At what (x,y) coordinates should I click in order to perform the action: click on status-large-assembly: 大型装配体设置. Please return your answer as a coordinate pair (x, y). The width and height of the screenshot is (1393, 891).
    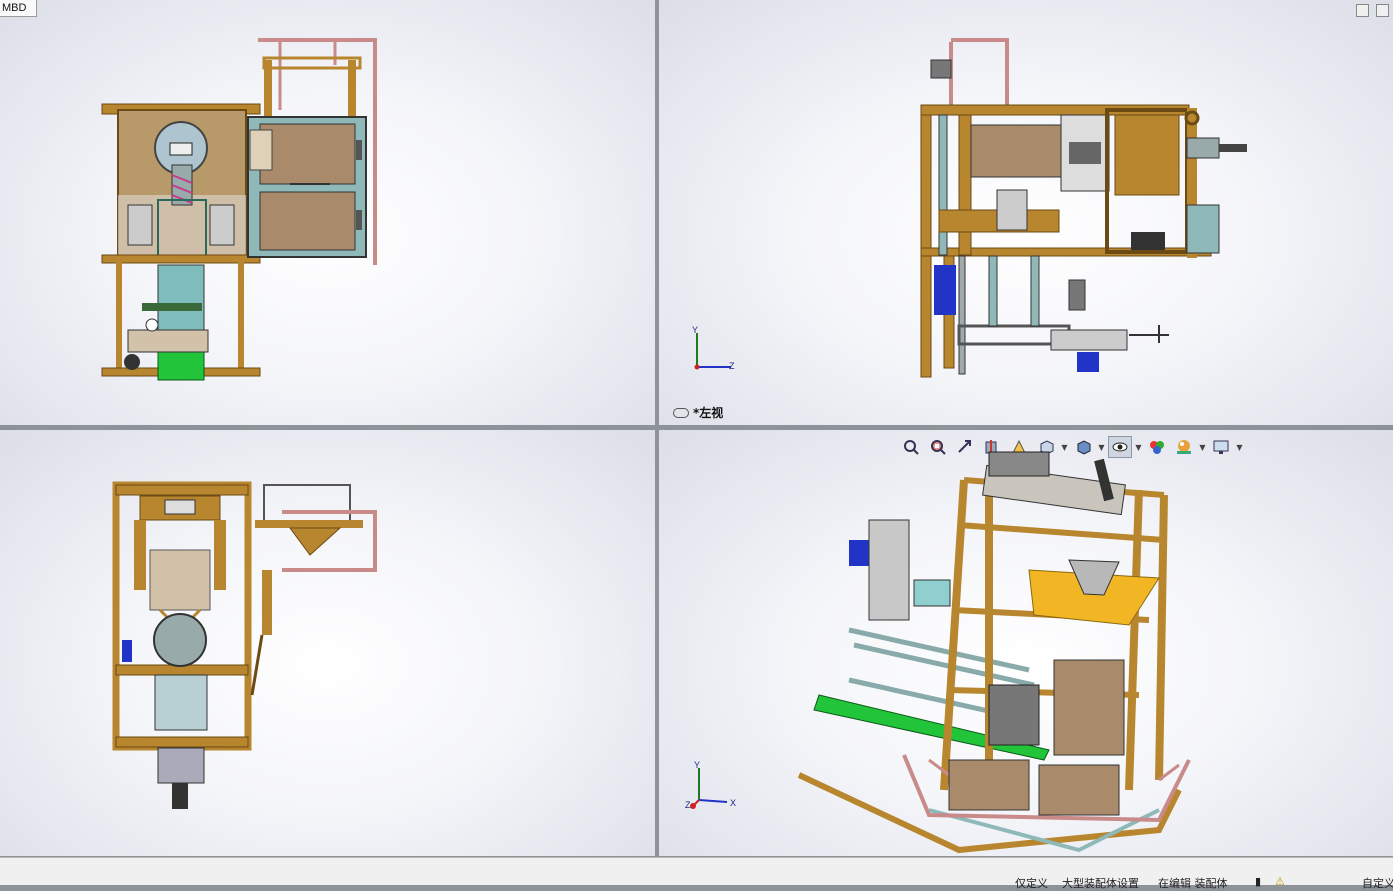
    Looking at the image, I should click on (1100, 883).